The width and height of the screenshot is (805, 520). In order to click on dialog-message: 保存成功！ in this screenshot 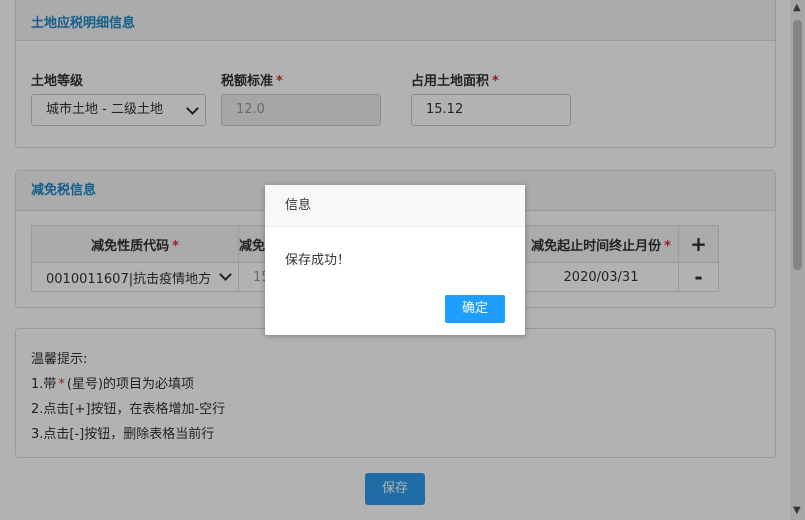, I will do `click(318, 260)`.